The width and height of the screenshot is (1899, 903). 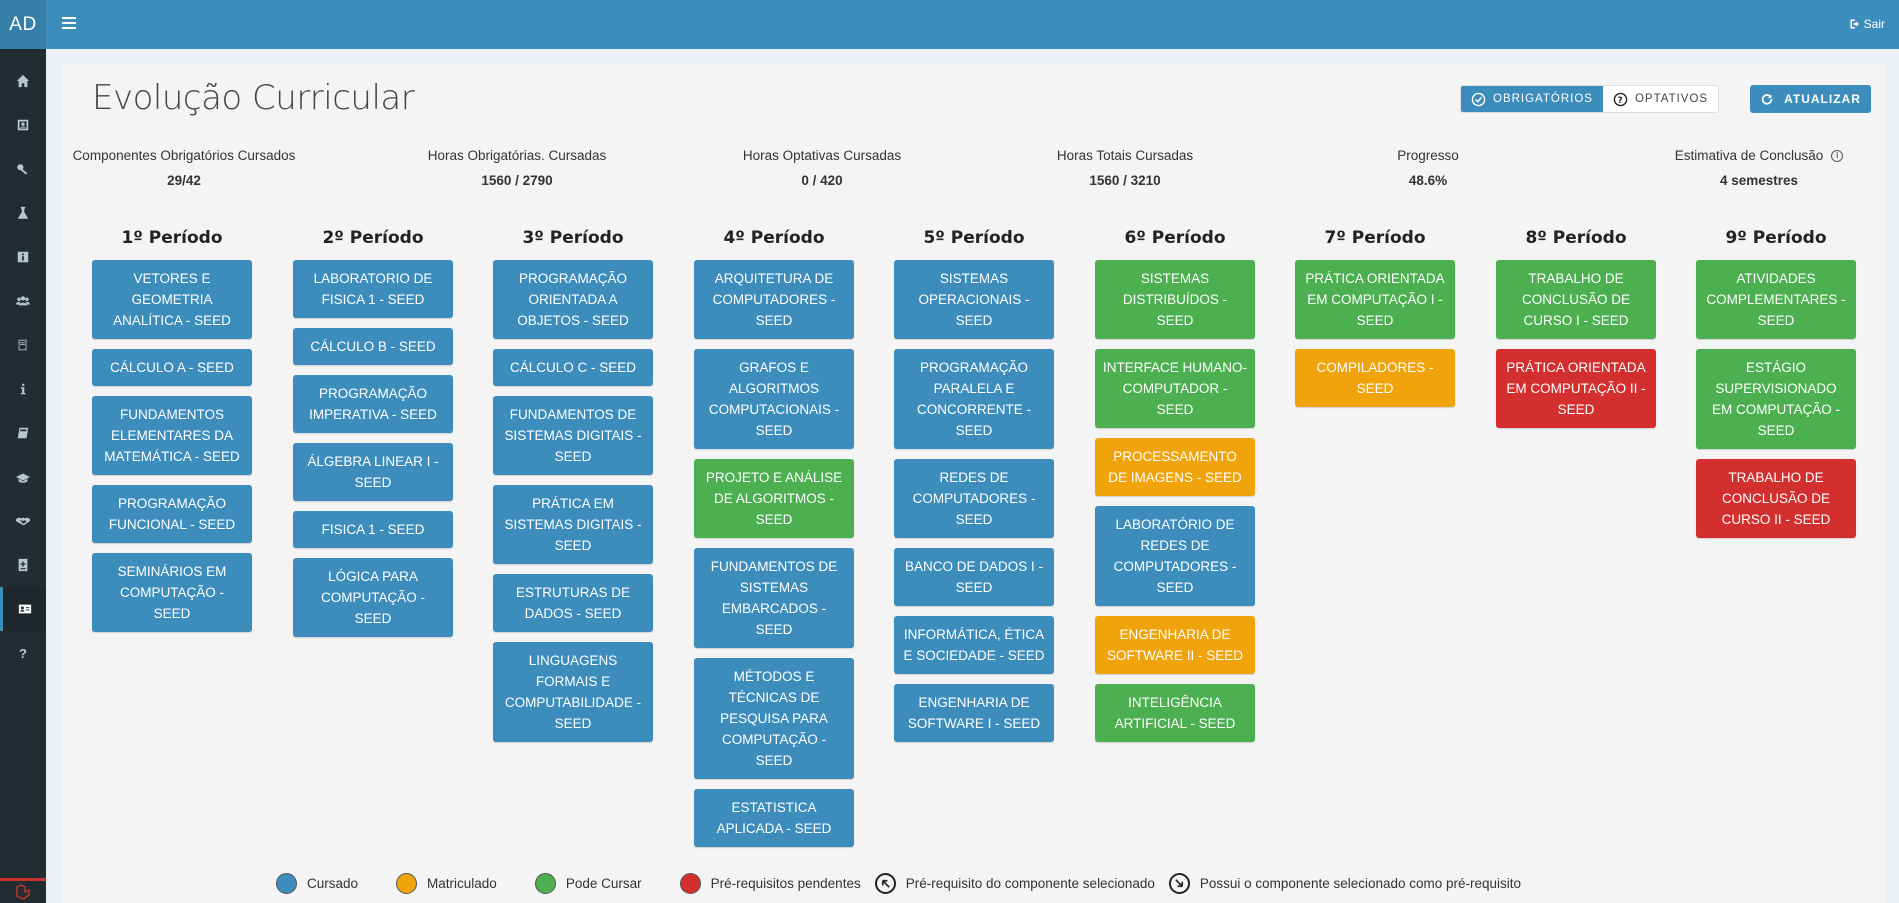 I want to click on course-card: INTELIGÊNCIA ARTIFICIAL - SEED, so click(x=1175, y=713).